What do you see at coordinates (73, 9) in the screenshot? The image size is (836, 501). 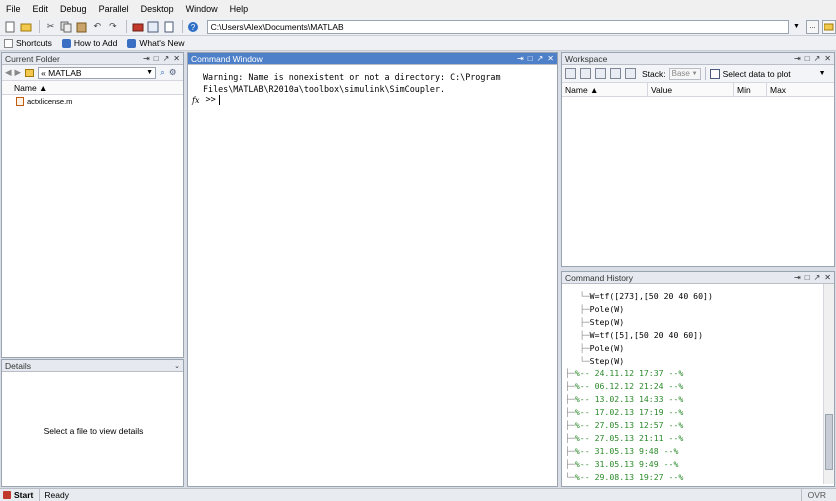 I see `menu-debug: Debug` at bounding box center [73, 9].